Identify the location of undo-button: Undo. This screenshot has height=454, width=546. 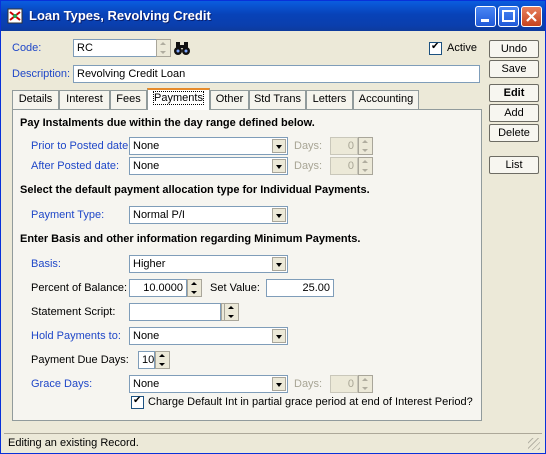
(514, 49).